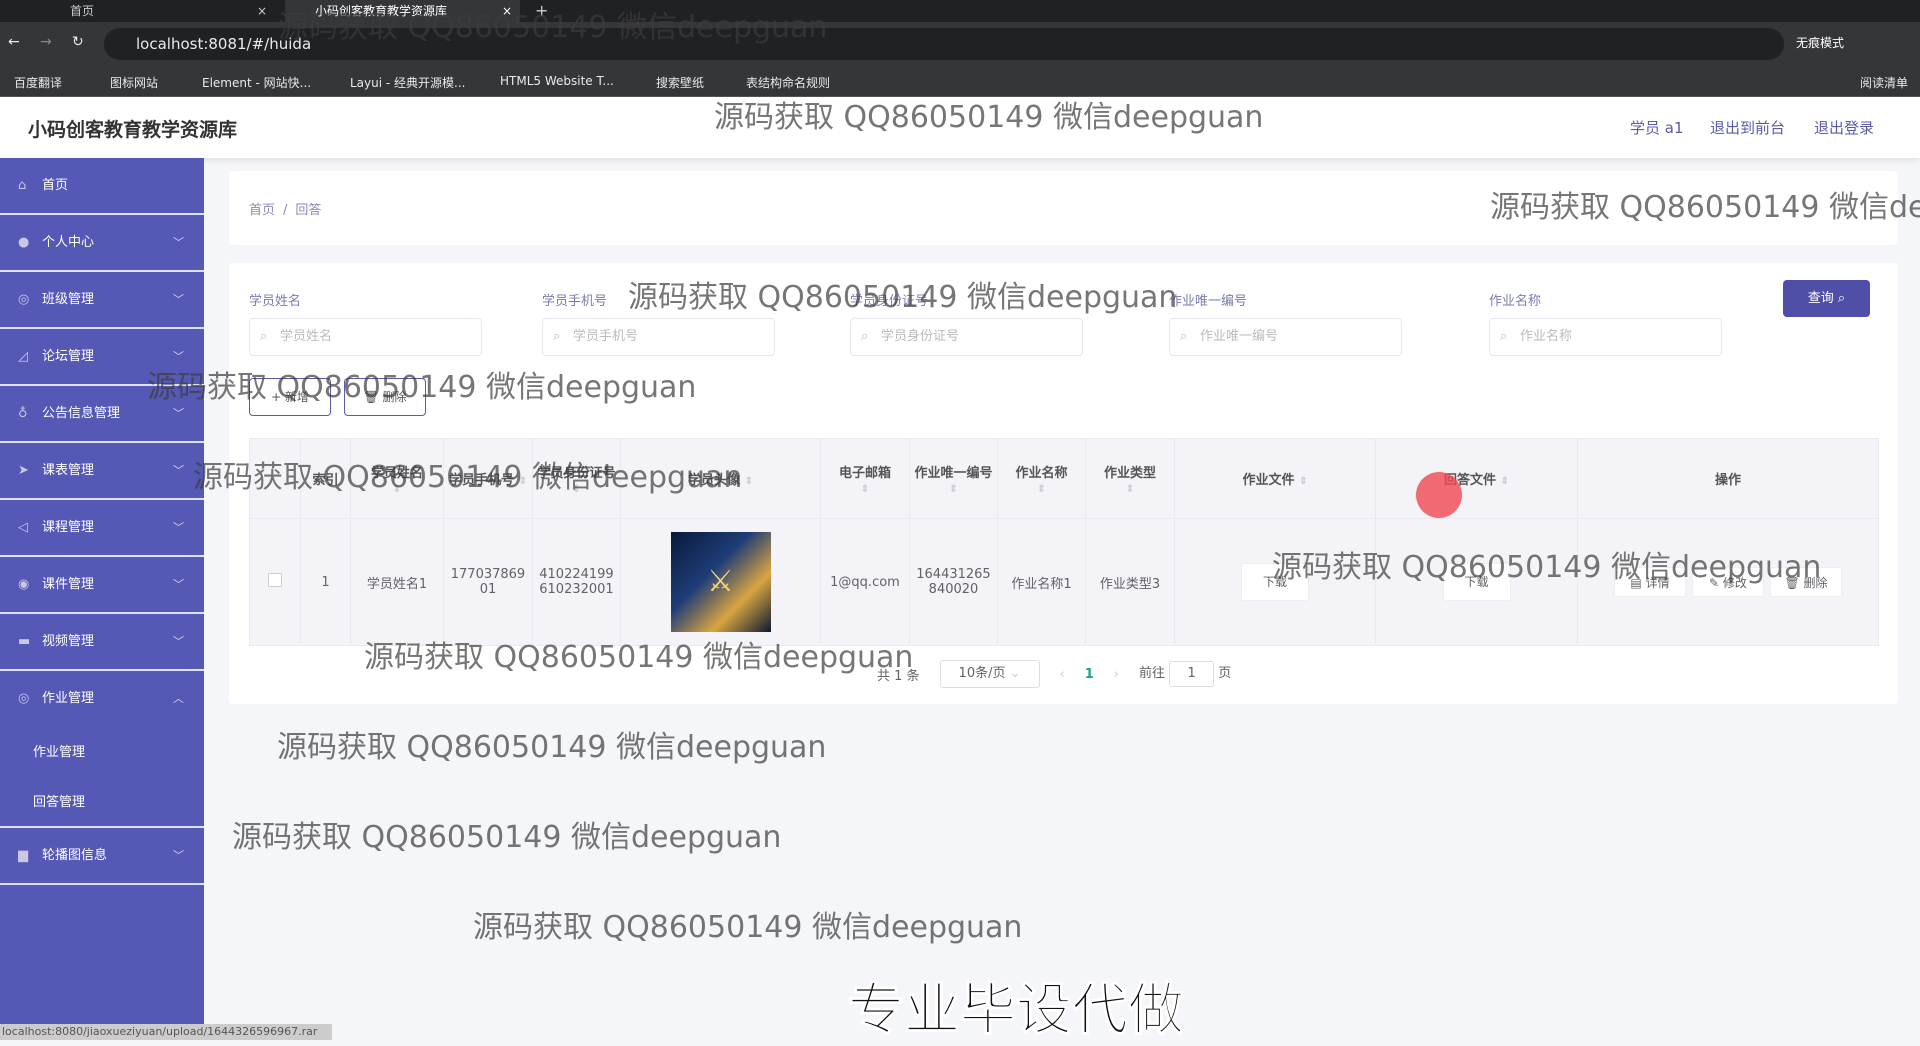  What do you see at coordinates (275, 580) in the screenshot?
I see `row-checkbox` at bounding box center [275, 580].